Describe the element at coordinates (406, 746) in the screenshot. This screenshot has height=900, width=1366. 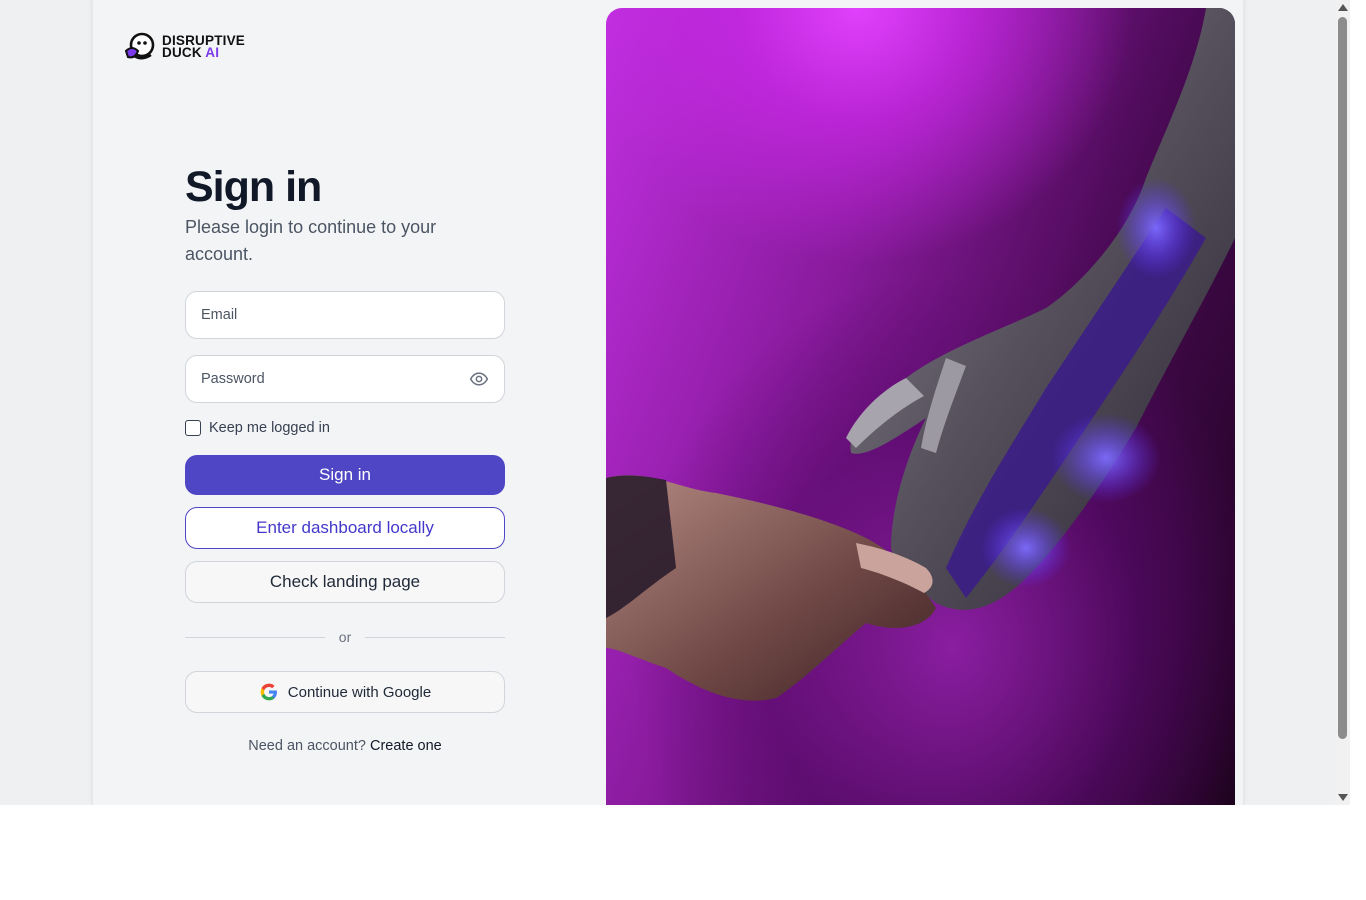
I see `create-account-link: Create one` at that location.